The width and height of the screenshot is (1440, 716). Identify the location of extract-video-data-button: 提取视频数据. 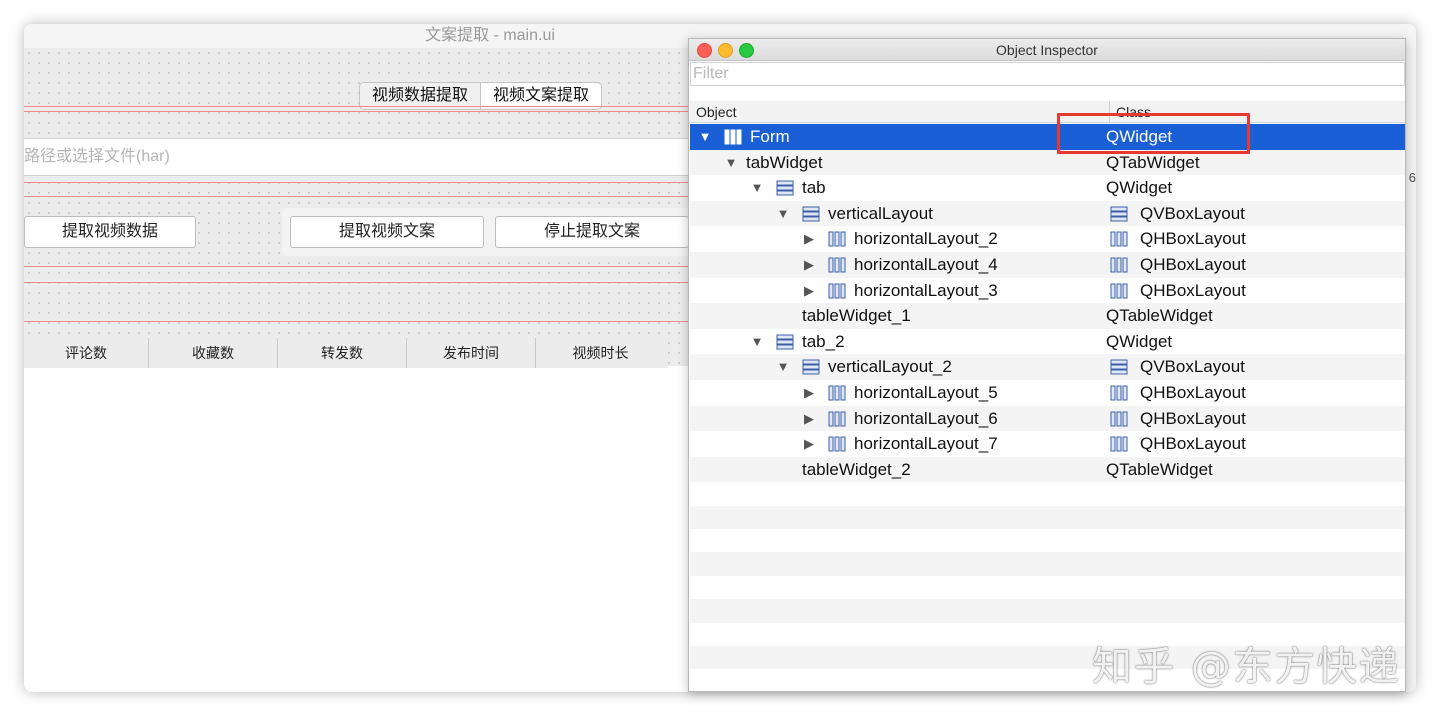
(110, 232).